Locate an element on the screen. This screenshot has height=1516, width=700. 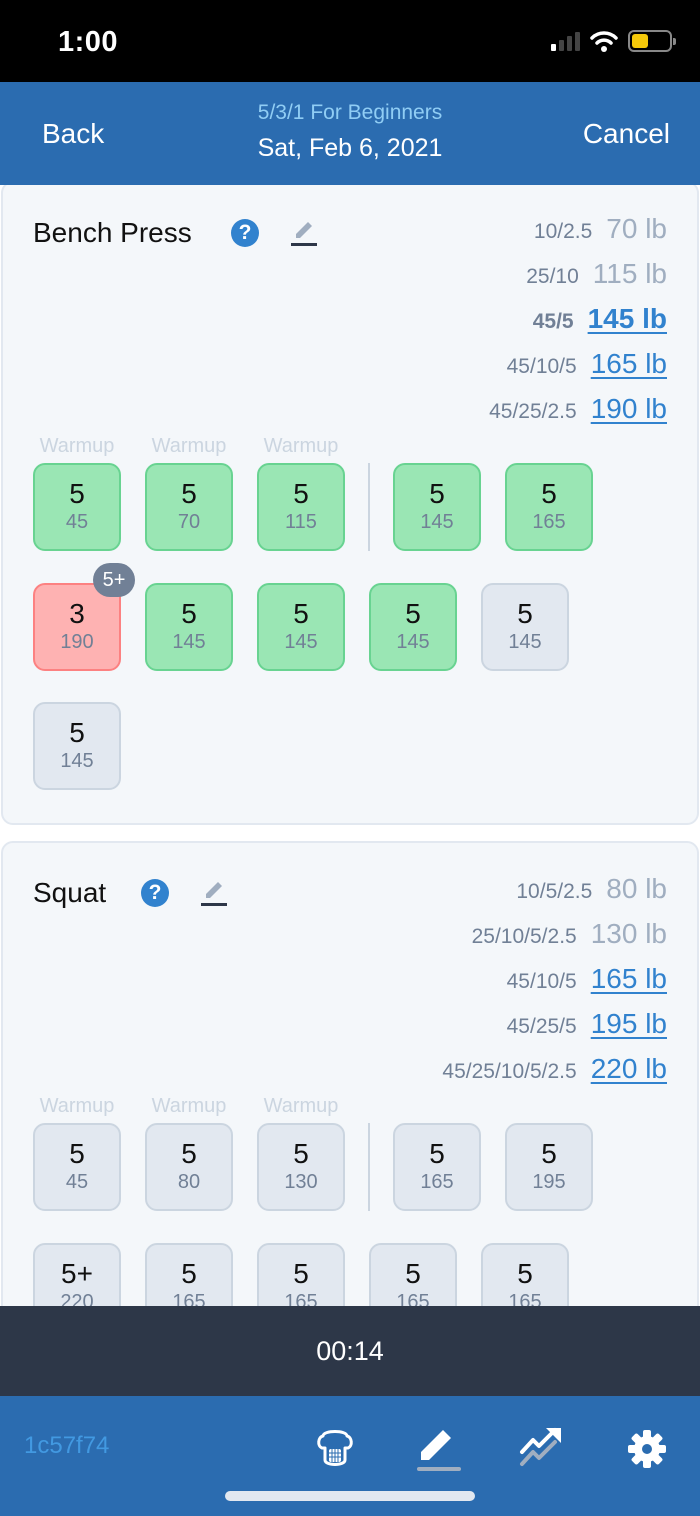
set-button: 5+ 220 is located at coordinates (77, 1274).